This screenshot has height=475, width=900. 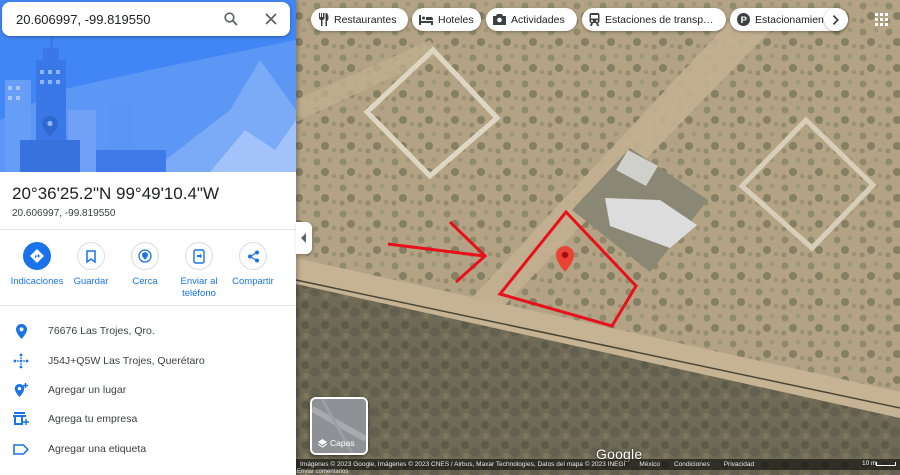 I want to click on chip-label: Restaurantes, so click(x=365, y=19).